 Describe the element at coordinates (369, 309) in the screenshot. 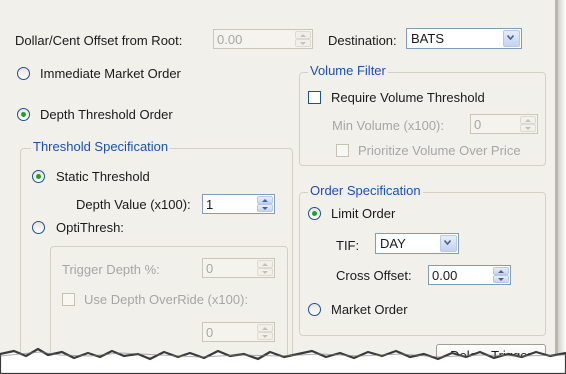

I see `market-order-label: Market Order` at that location.